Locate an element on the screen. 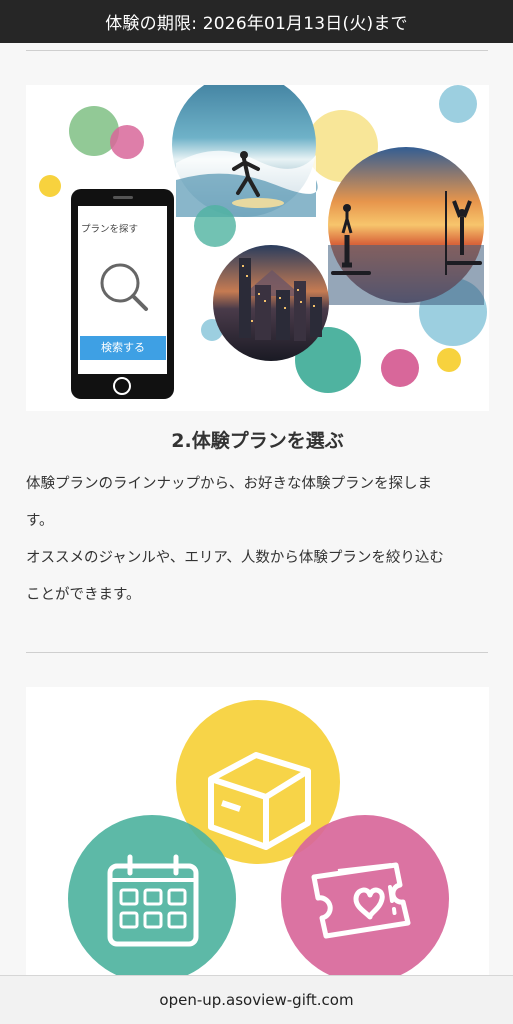 The height and width of the screenshot is (1024, 513). step-description-line: 体験プランのラインナップから、お好きな体験プランを探しま is located at coordinates (229, 484).